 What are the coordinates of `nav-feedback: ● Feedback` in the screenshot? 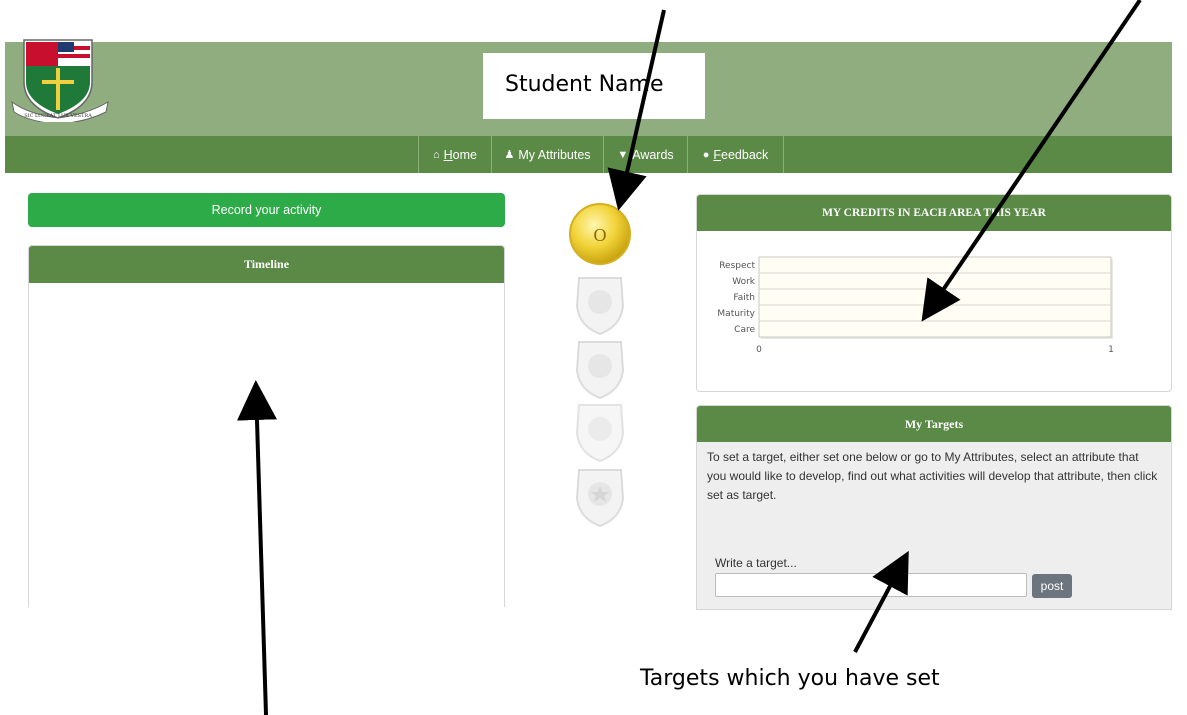 It's located at (735, 154).